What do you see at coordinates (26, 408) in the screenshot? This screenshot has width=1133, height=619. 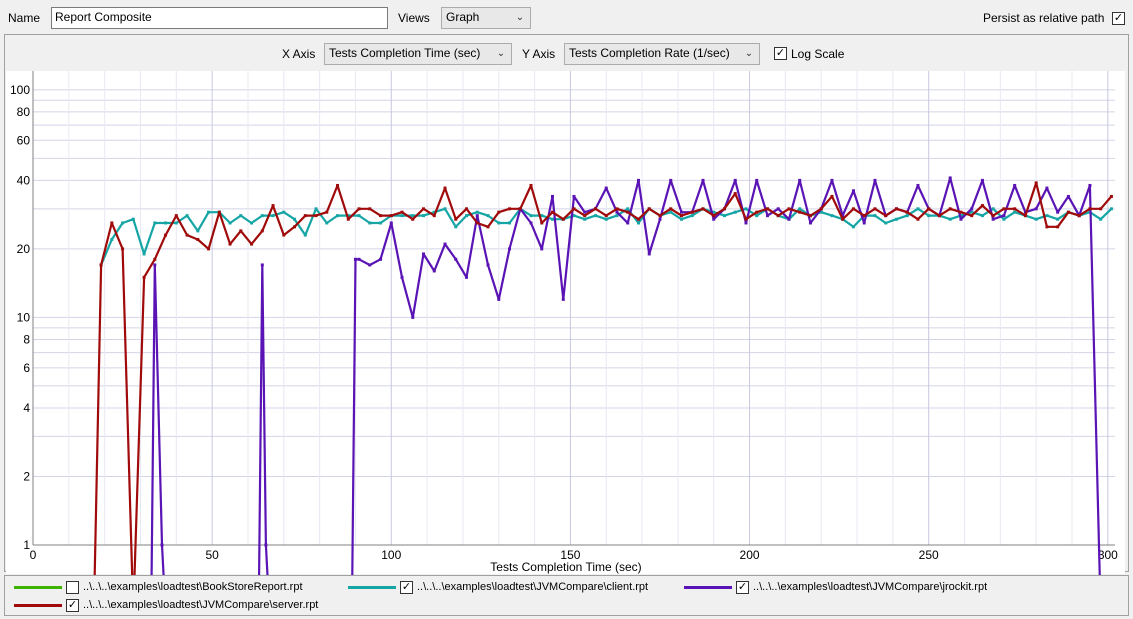 I see `y-tick-label: 4` at bounding box center [26, 408].